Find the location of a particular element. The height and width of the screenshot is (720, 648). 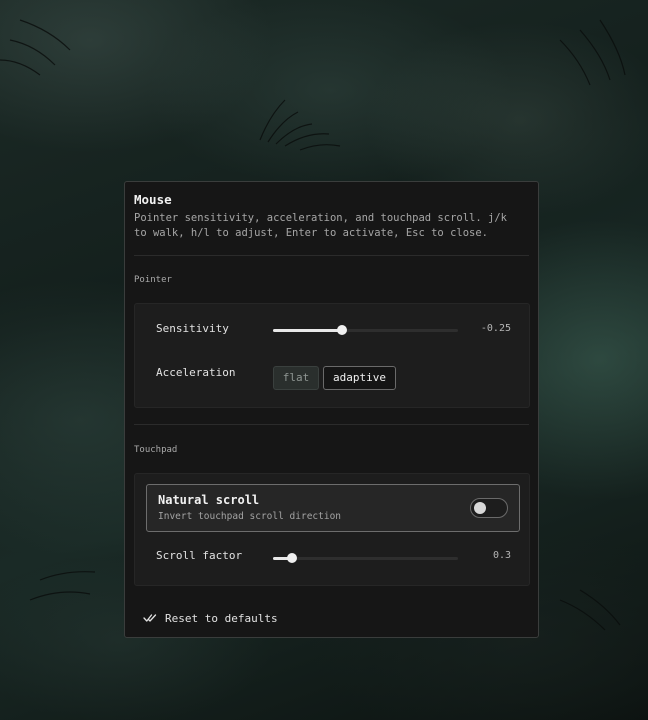

reset-to-defaults-button: Reset to defaults is located at coordinates (210, 618).